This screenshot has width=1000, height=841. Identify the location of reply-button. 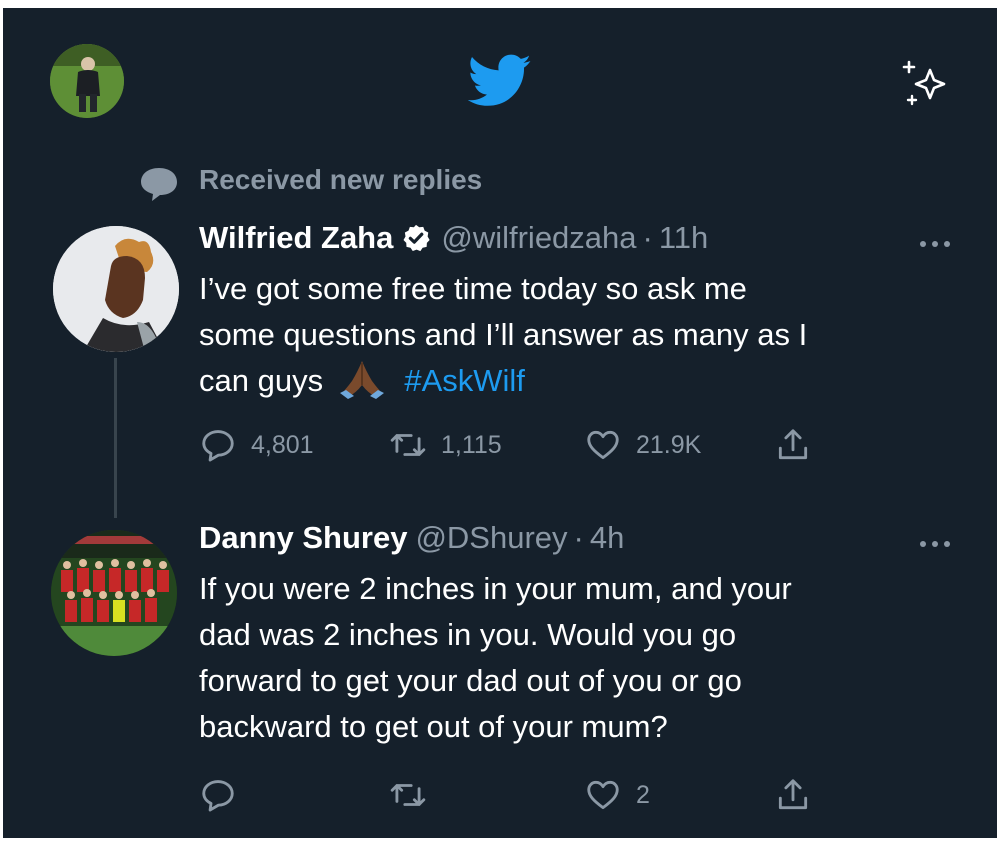
(218, 795).